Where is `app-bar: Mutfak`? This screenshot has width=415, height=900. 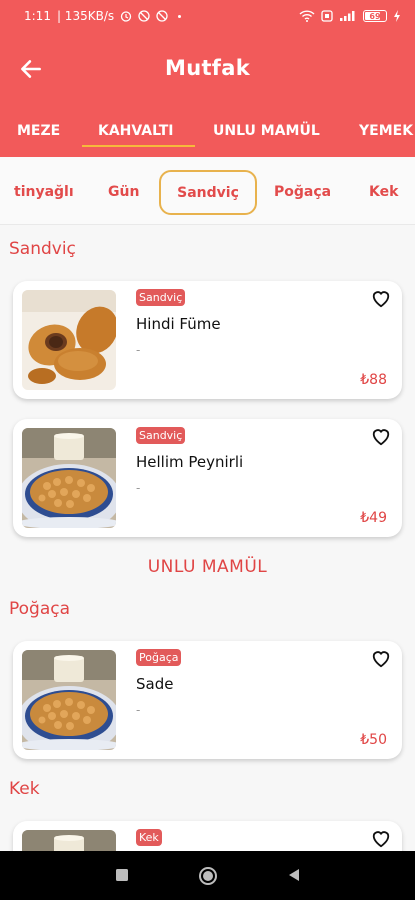
app-bar: Mutfak is located at coordinates (207, 69).